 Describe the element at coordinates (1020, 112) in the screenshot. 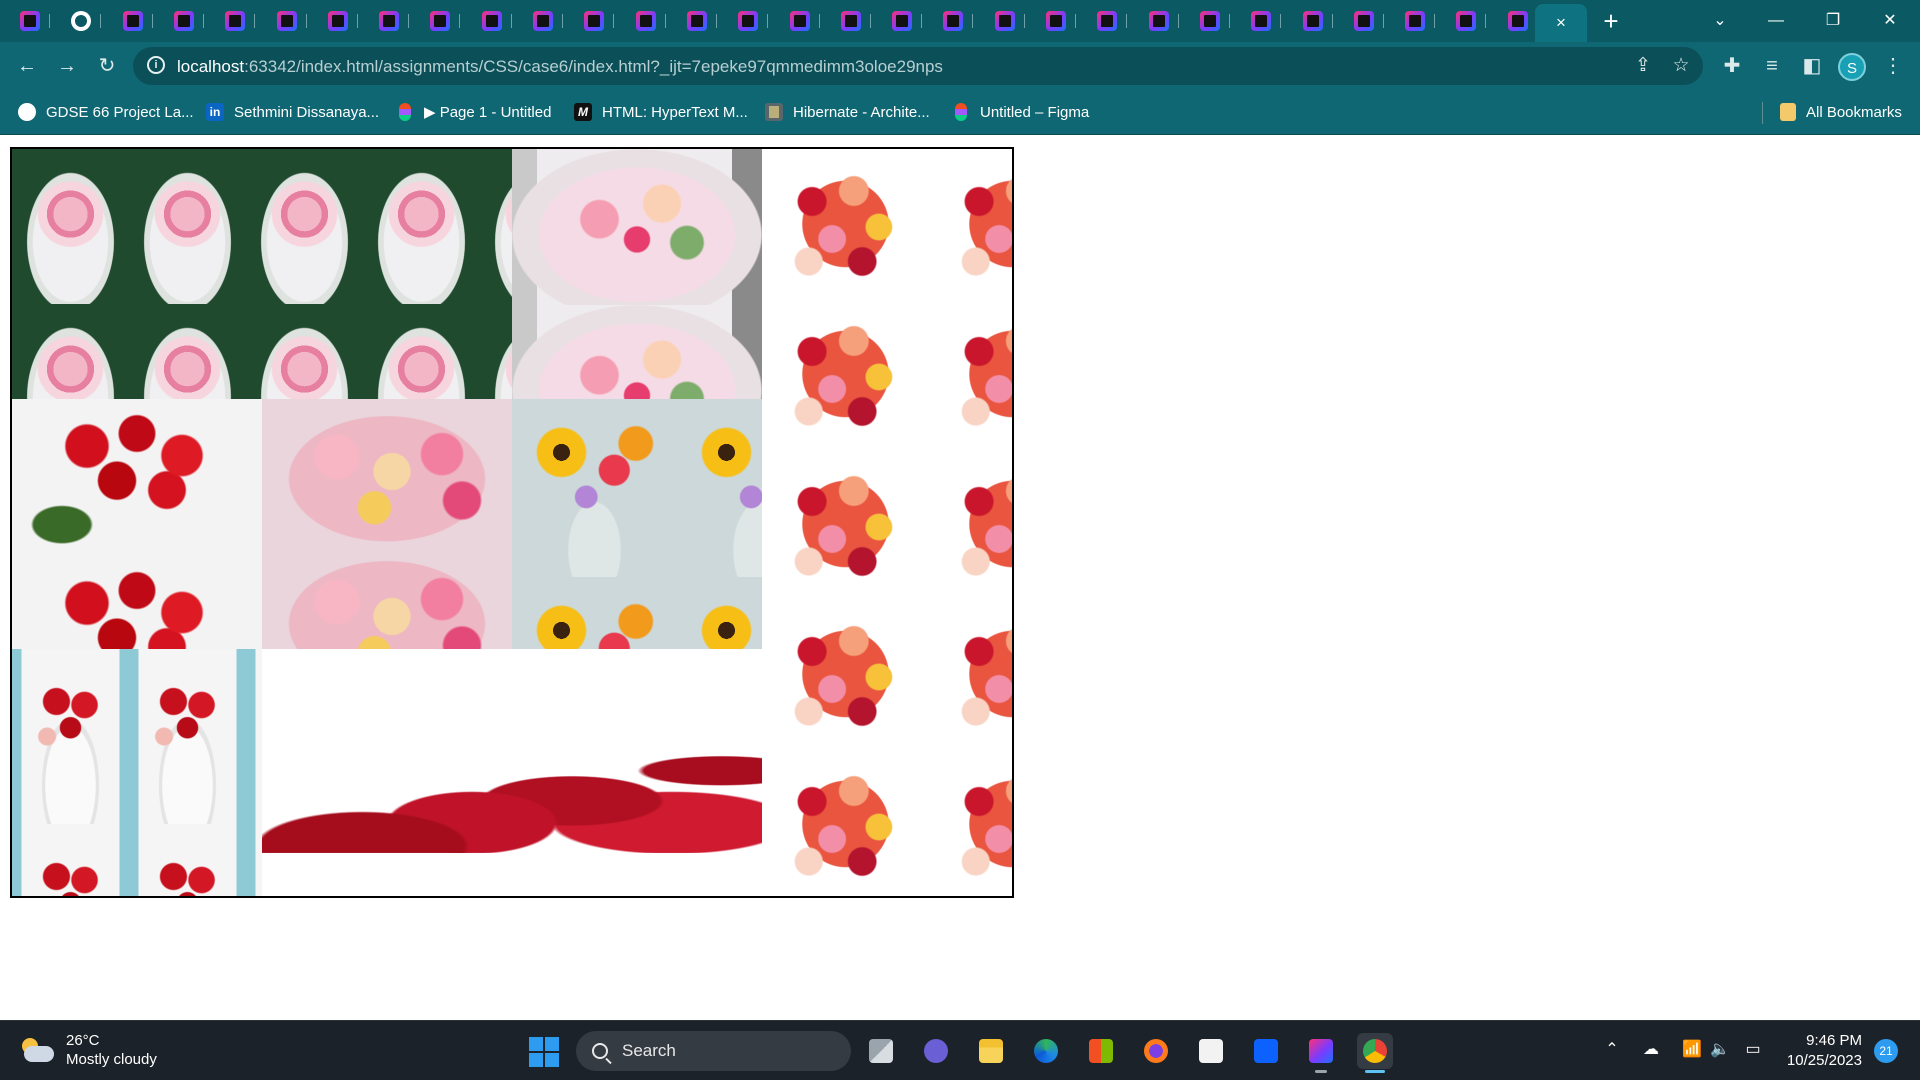

I see `bookmark-figma-untitled: Untitled – Figma` at that location.